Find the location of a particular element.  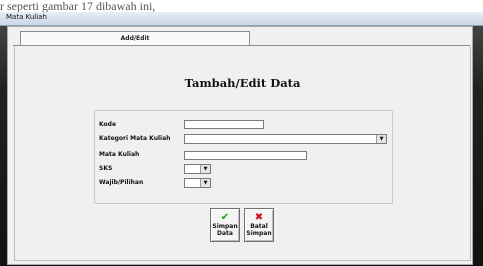

sks-dropdown: ▼ is located at coordinates (197, 169).